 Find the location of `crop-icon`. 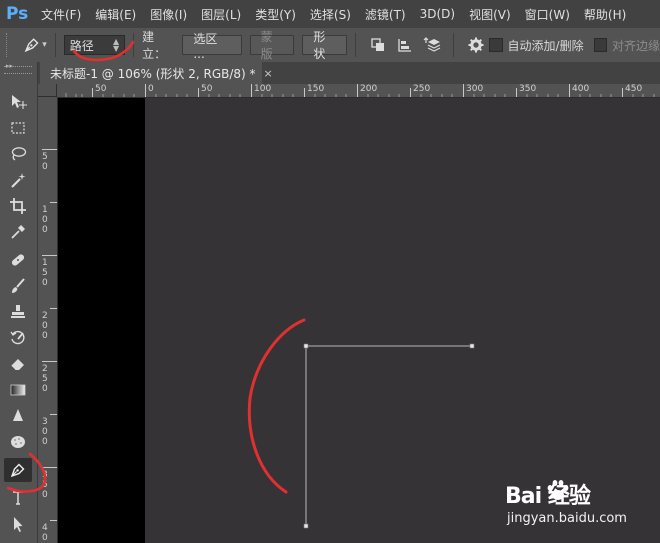

crop-icon is located at coordinates (18, 206).